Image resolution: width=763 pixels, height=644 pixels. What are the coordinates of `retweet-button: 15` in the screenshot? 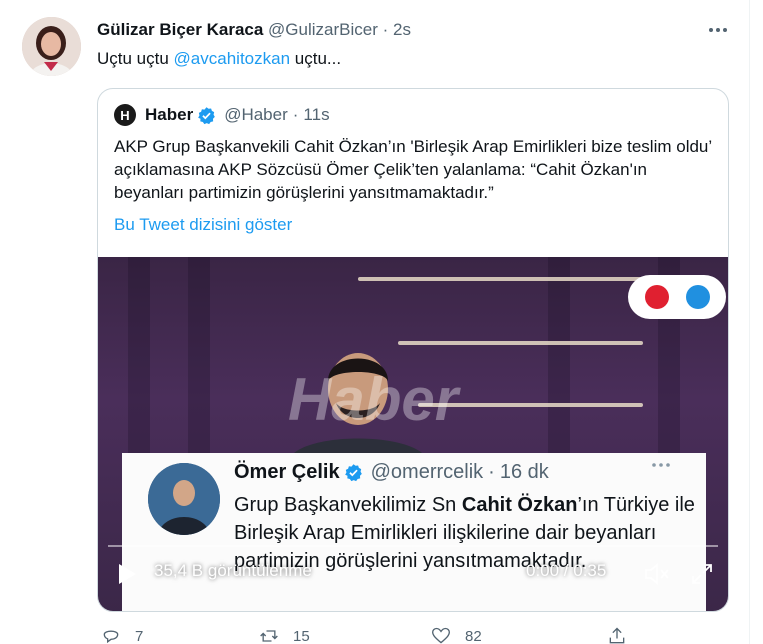 It's located at (284, 635).